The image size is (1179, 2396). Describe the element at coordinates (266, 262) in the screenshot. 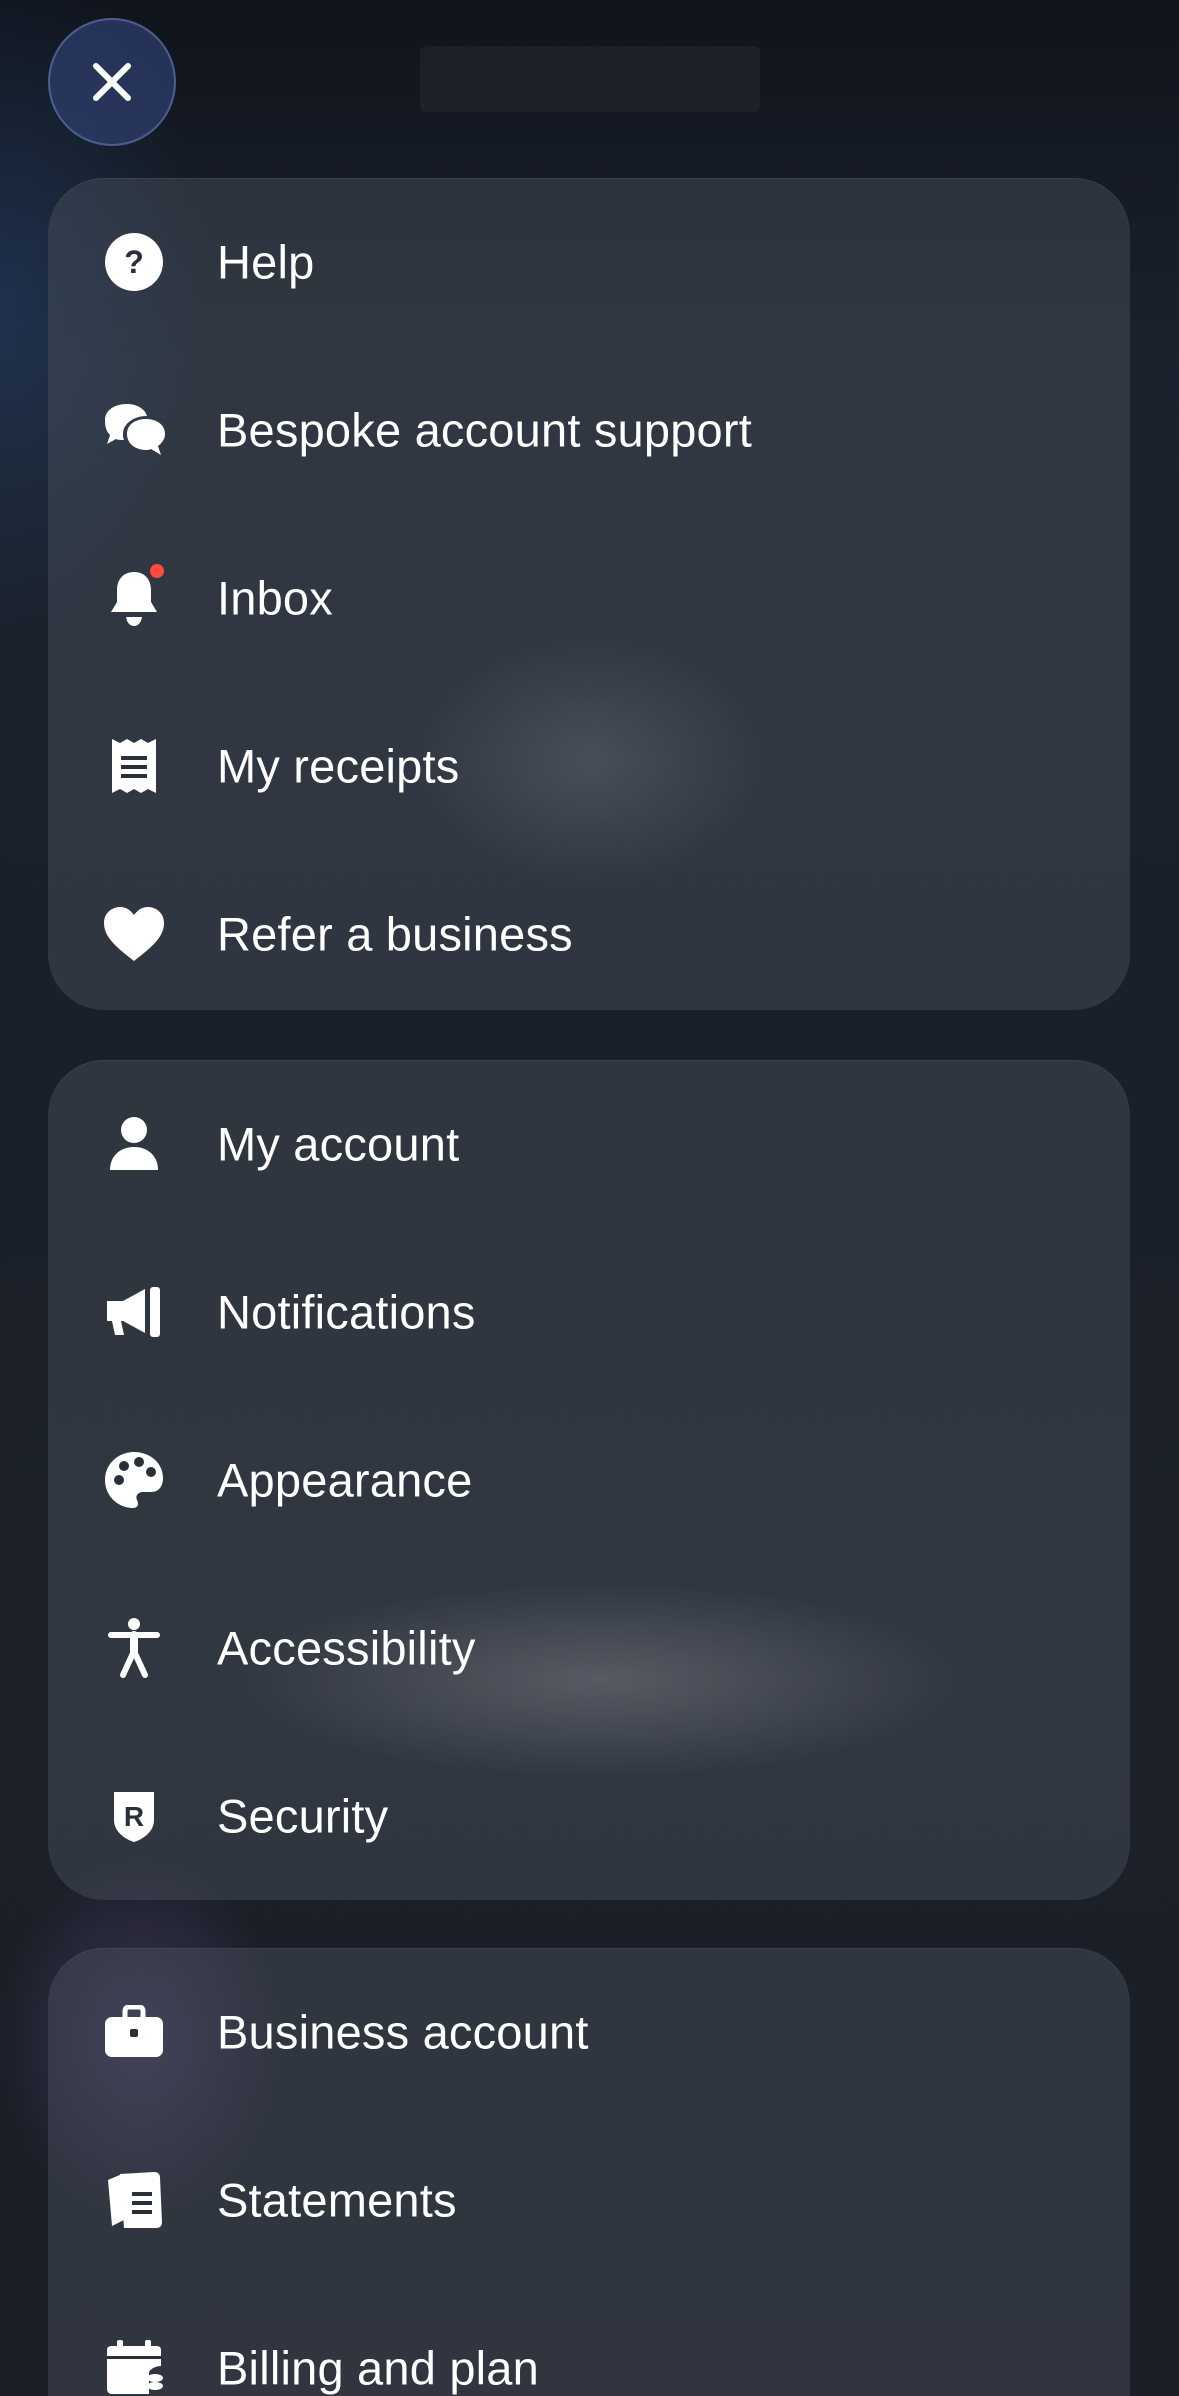

I see `menu-item-label: Help` at that location.